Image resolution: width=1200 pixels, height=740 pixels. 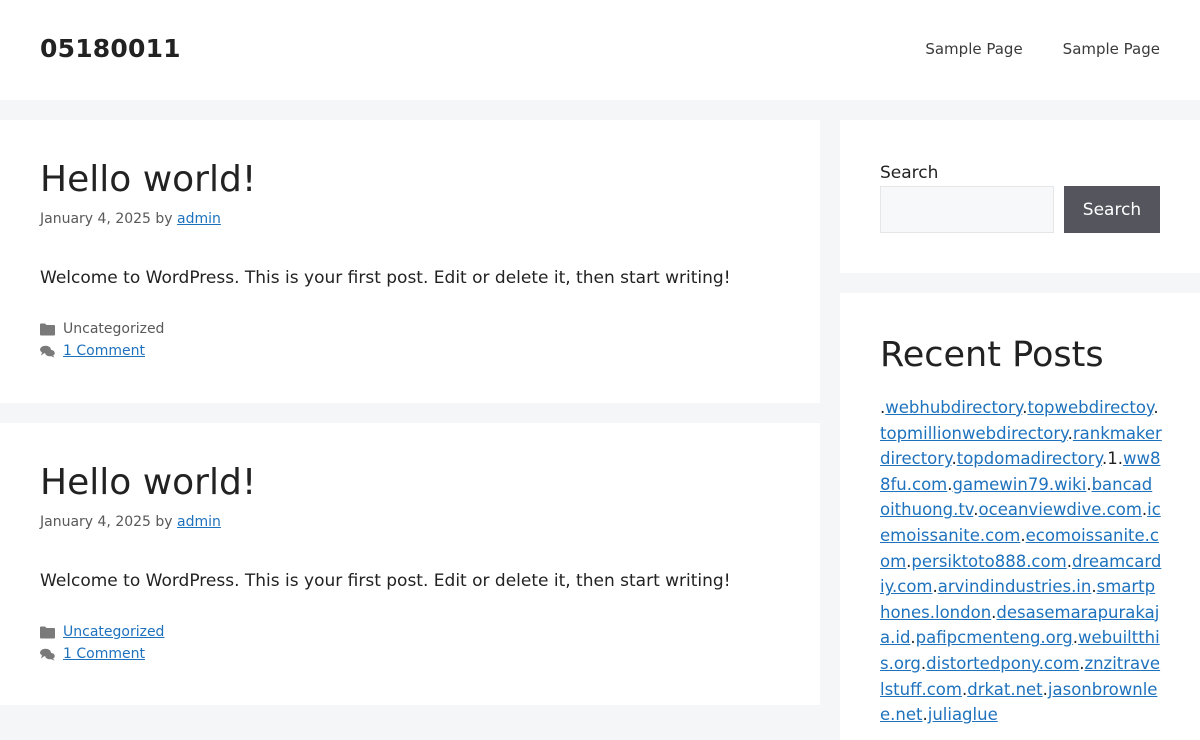 I want to click on recent-post-link: distortedpony.com, so click(x=1002, y=663).